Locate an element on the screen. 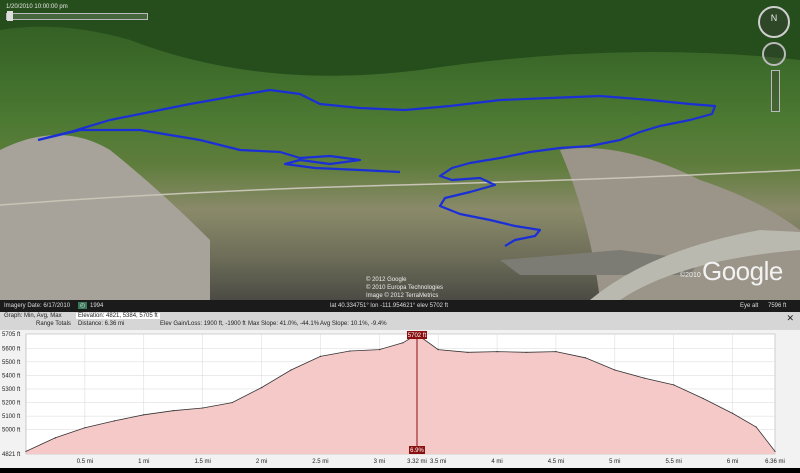 The image size is (800, 473). timeline-date: 1/20/2010 10:00:00 pm is located at coordinates (37, 7).